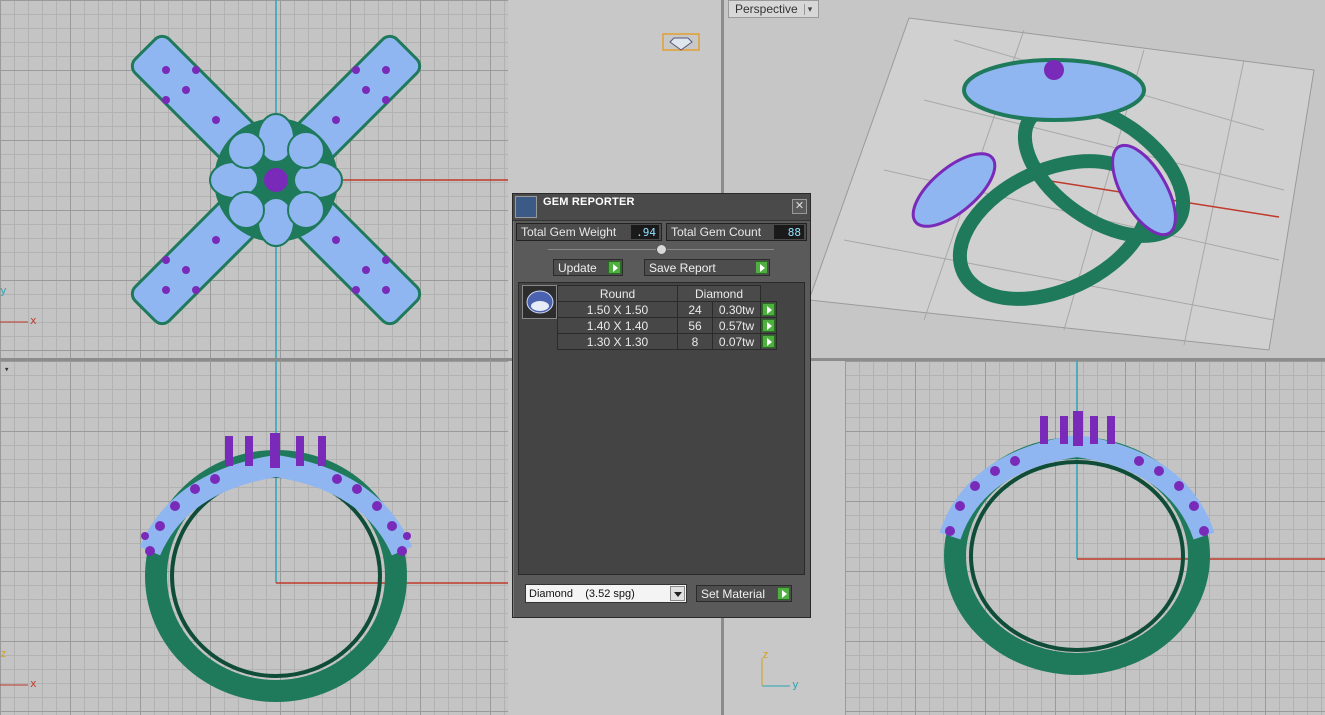 This screenshot has width=1325, height=715. I want to click on gem-reporter-icon, so click(526, 207).